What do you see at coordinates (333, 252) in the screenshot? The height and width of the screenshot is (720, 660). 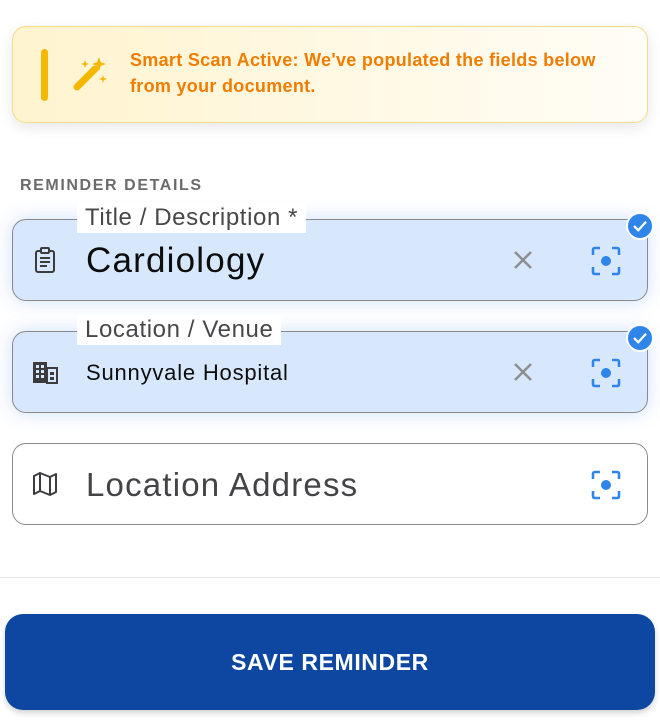 I see `title-field: Title / Description * Cardiology` at bounding box center [333, 252].